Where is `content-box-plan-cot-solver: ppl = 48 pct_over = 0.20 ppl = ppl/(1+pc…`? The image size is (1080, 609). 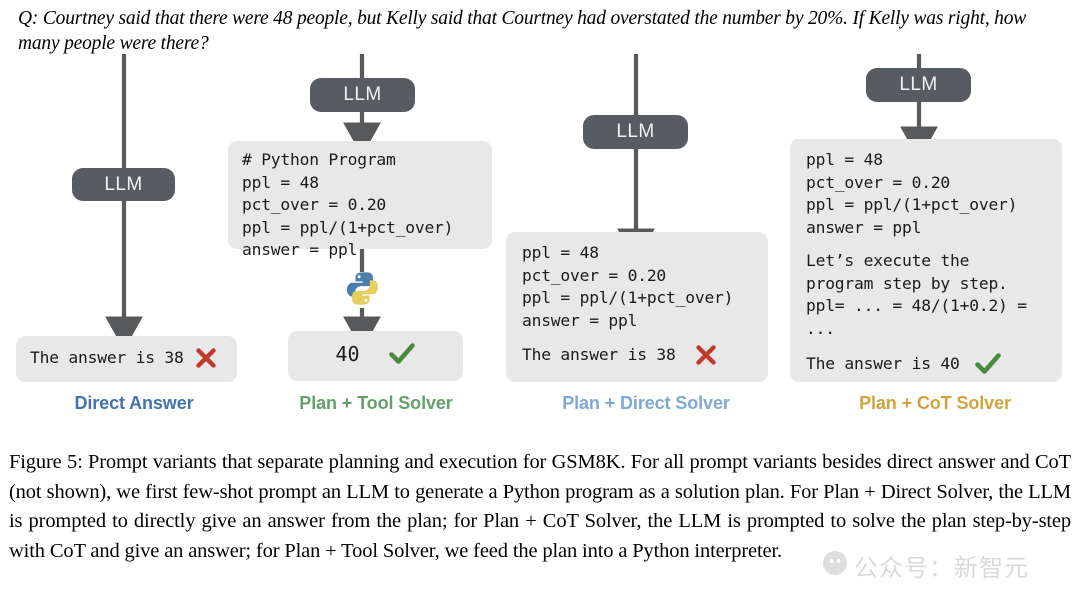 content-box-plan-cot-solver: ppl = 48 pct_over = 0.20 ppl = ppl/(1+pc… is located at coordinates (926, 260).